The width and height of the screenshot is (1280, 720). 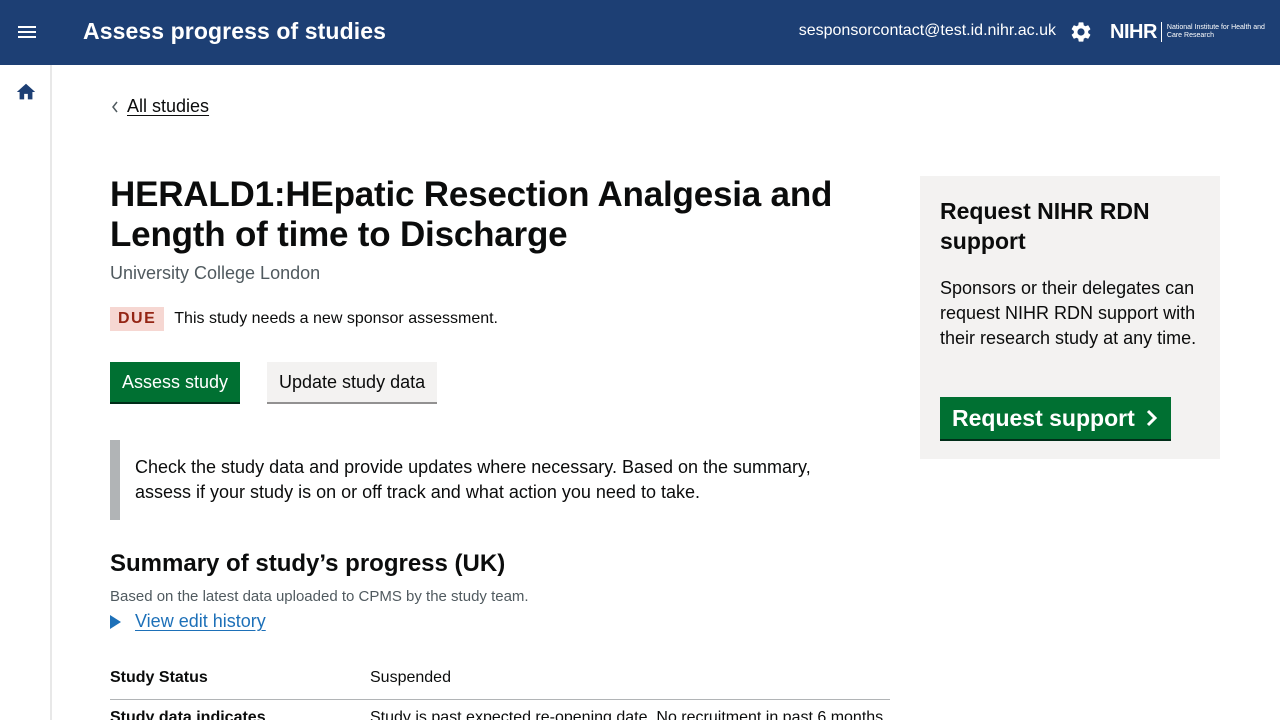 What do you see at coordinates (308, 563) in the screenshot?
I see `summary-heading: Summary of study’s progress (UK)` at bounding box center [308, 563].